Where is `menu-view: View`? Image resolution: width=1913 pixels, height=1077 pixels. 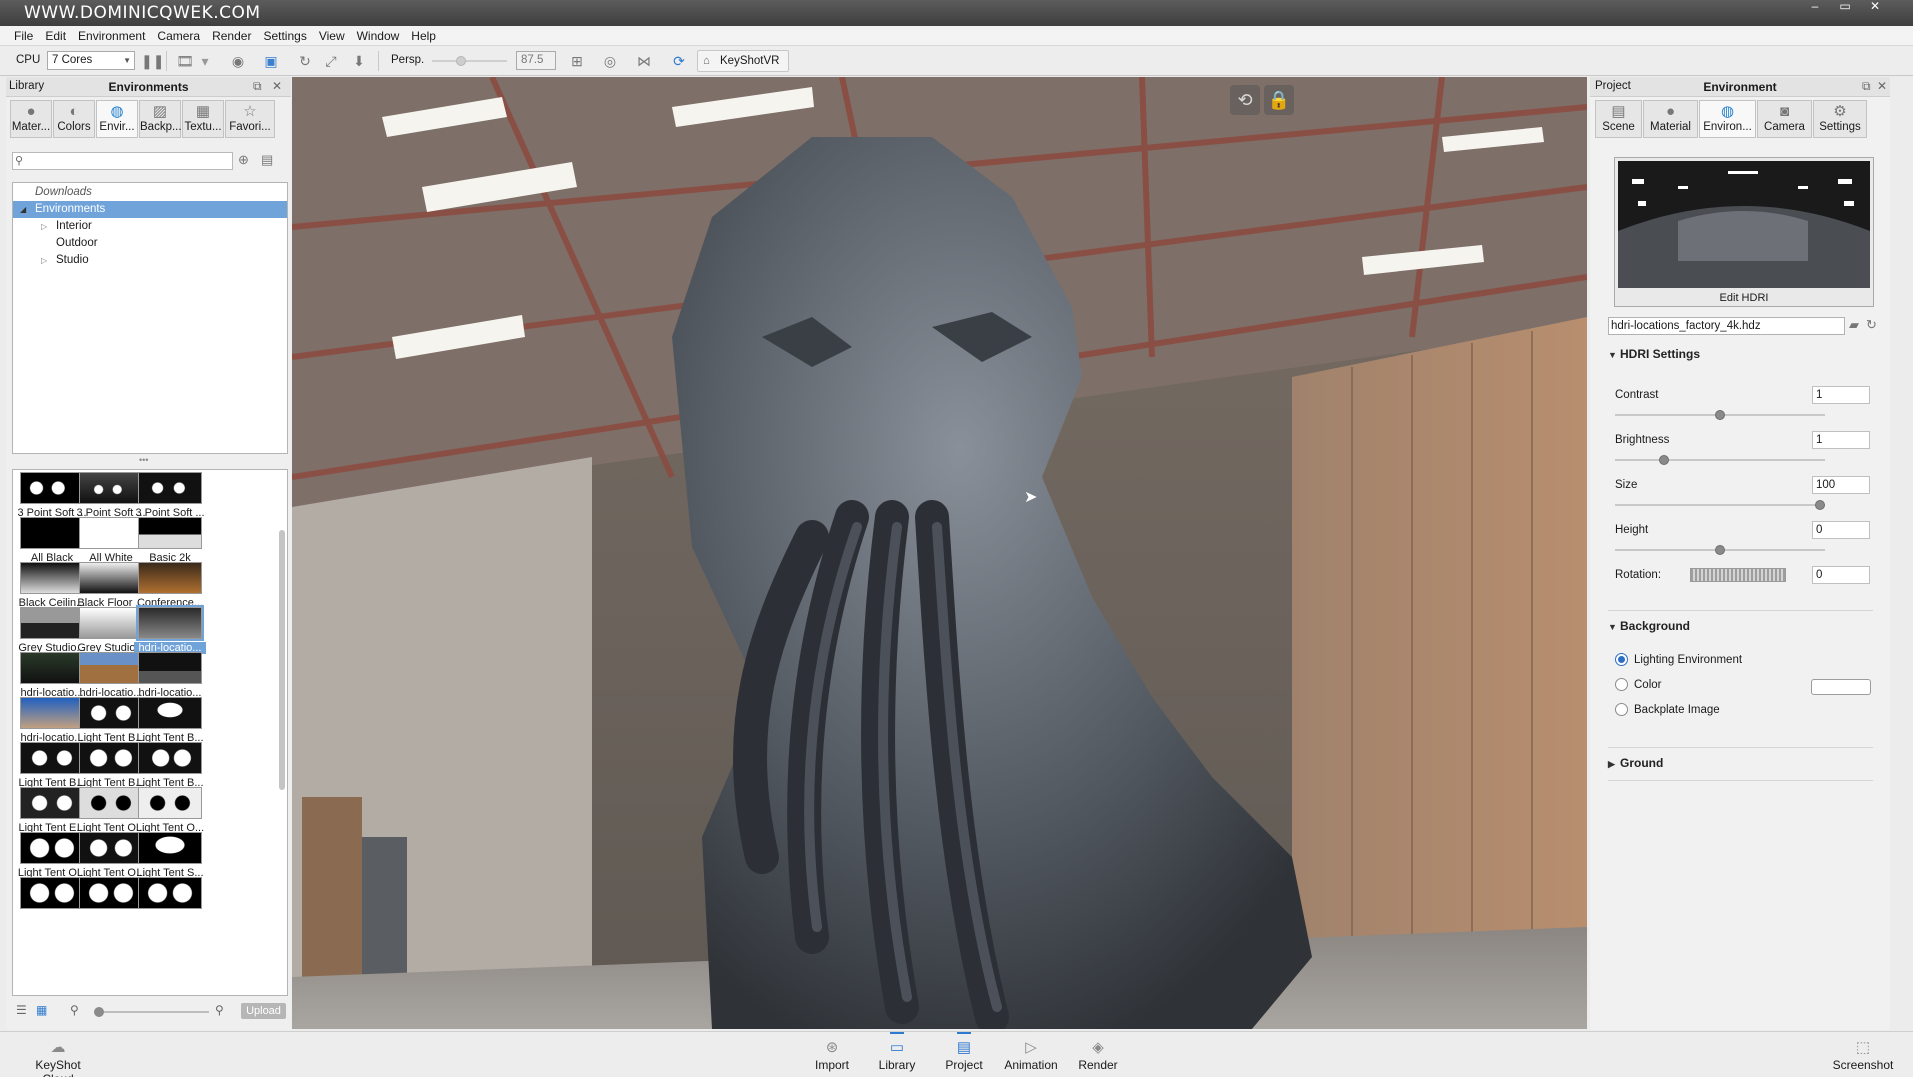
menu-view: View is located at coordinates (332, 36).